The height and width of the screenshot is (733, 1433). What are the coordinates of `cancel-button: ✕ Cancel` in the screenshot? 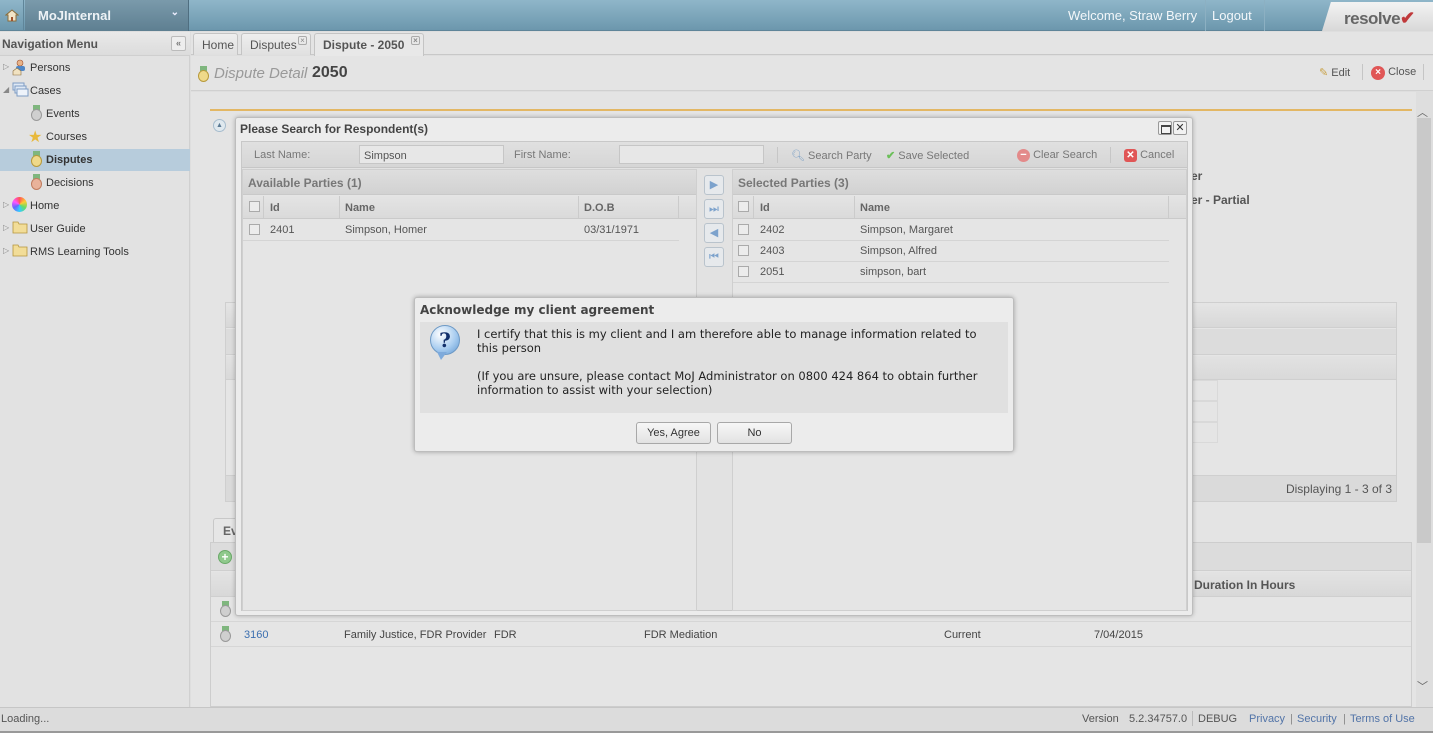 It's located at (1149, 155).